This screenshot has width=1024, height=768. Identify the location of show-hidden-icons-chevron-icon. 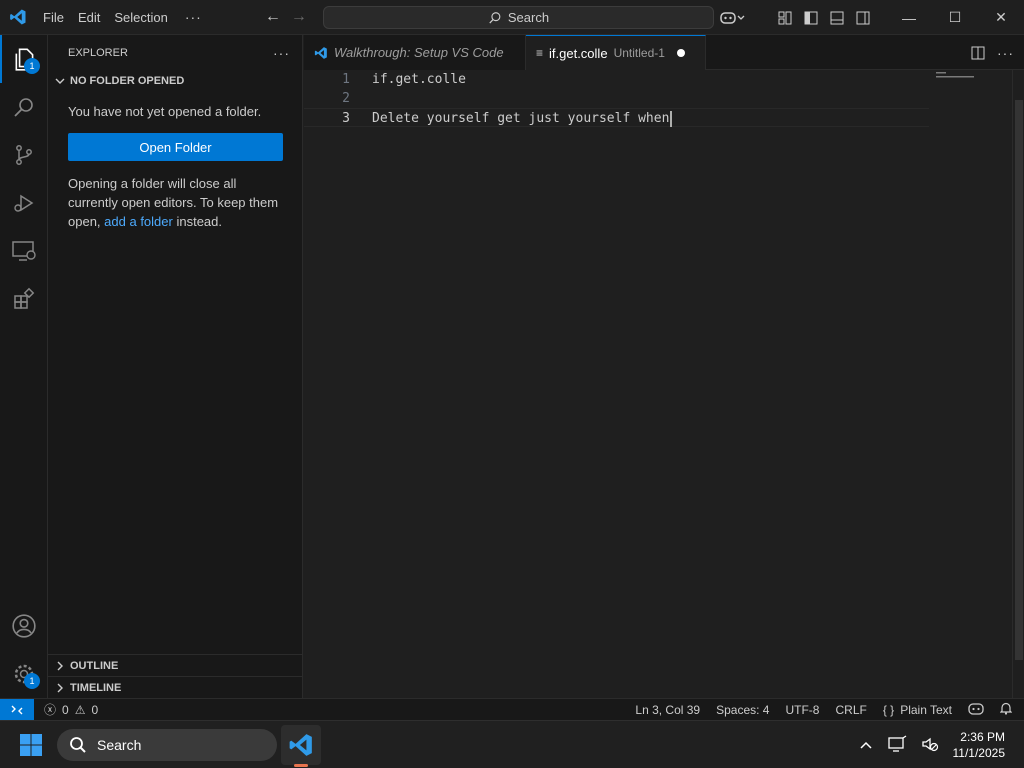
(866, 745).